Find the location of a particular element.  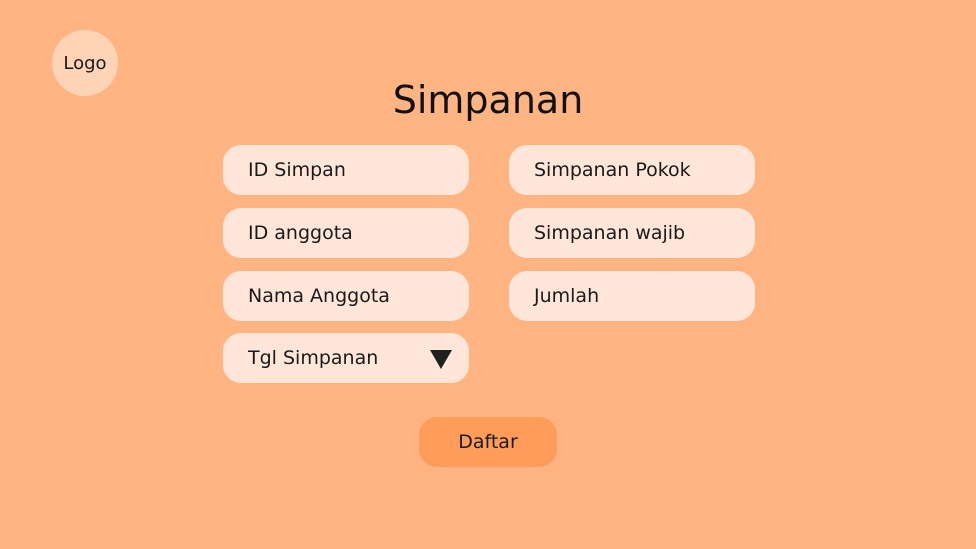

field-label: Simpanan Pokok is located at coordinates (612, 170).